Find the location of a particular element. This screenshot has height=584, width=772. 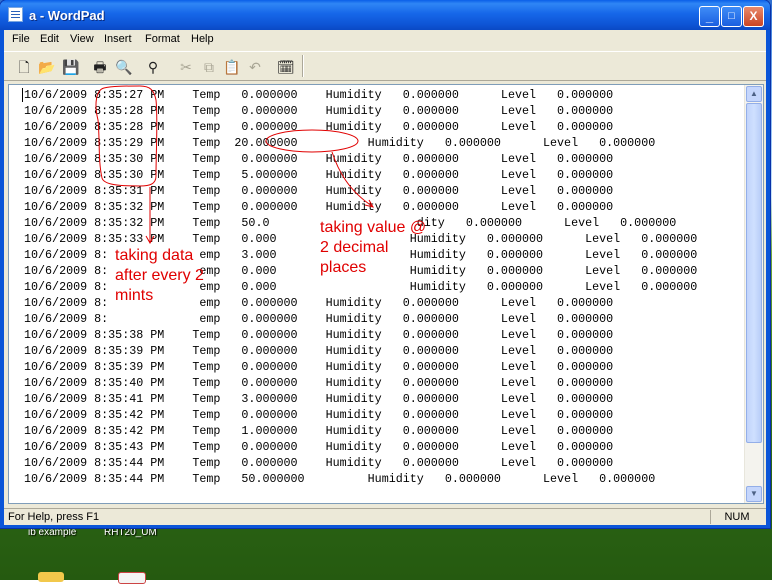

value-circle is located at coordinates (312, 141).